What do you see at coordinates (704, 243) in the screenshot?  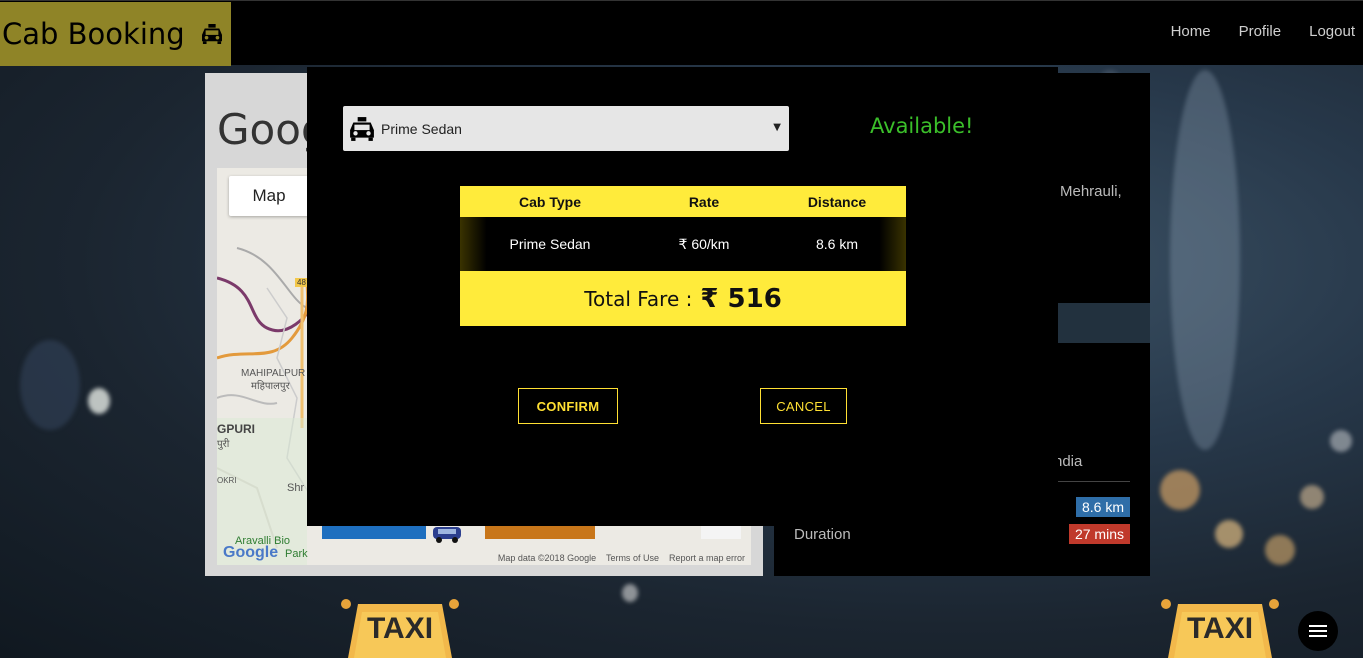 I see `cell-rate: ₹ 60/km` at bounding box center [704, 243].